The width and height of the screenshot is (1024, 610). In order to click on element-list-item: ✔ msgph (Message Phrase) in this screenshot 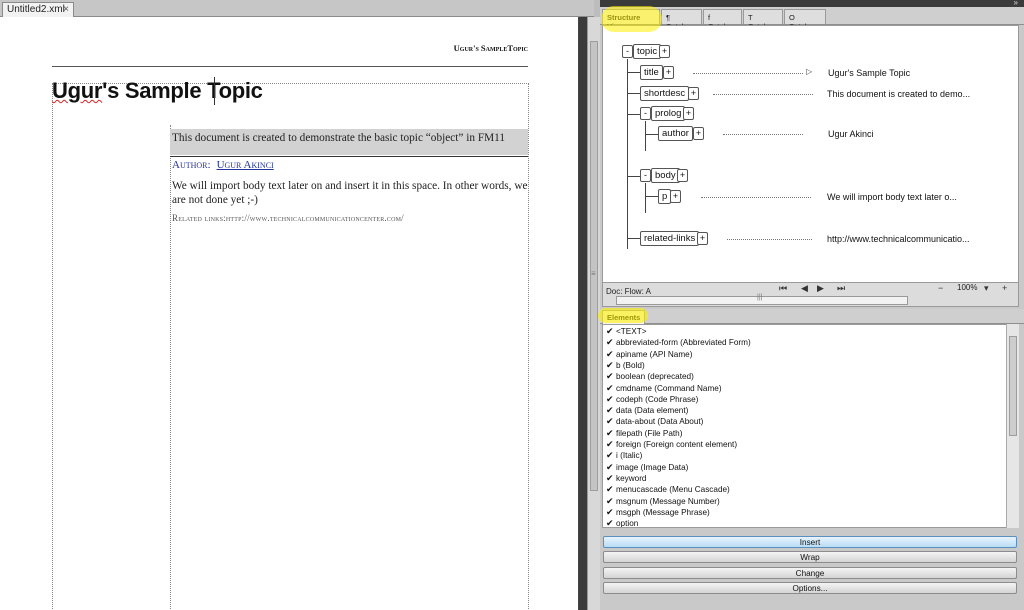, I will do `click(658, 512)`.